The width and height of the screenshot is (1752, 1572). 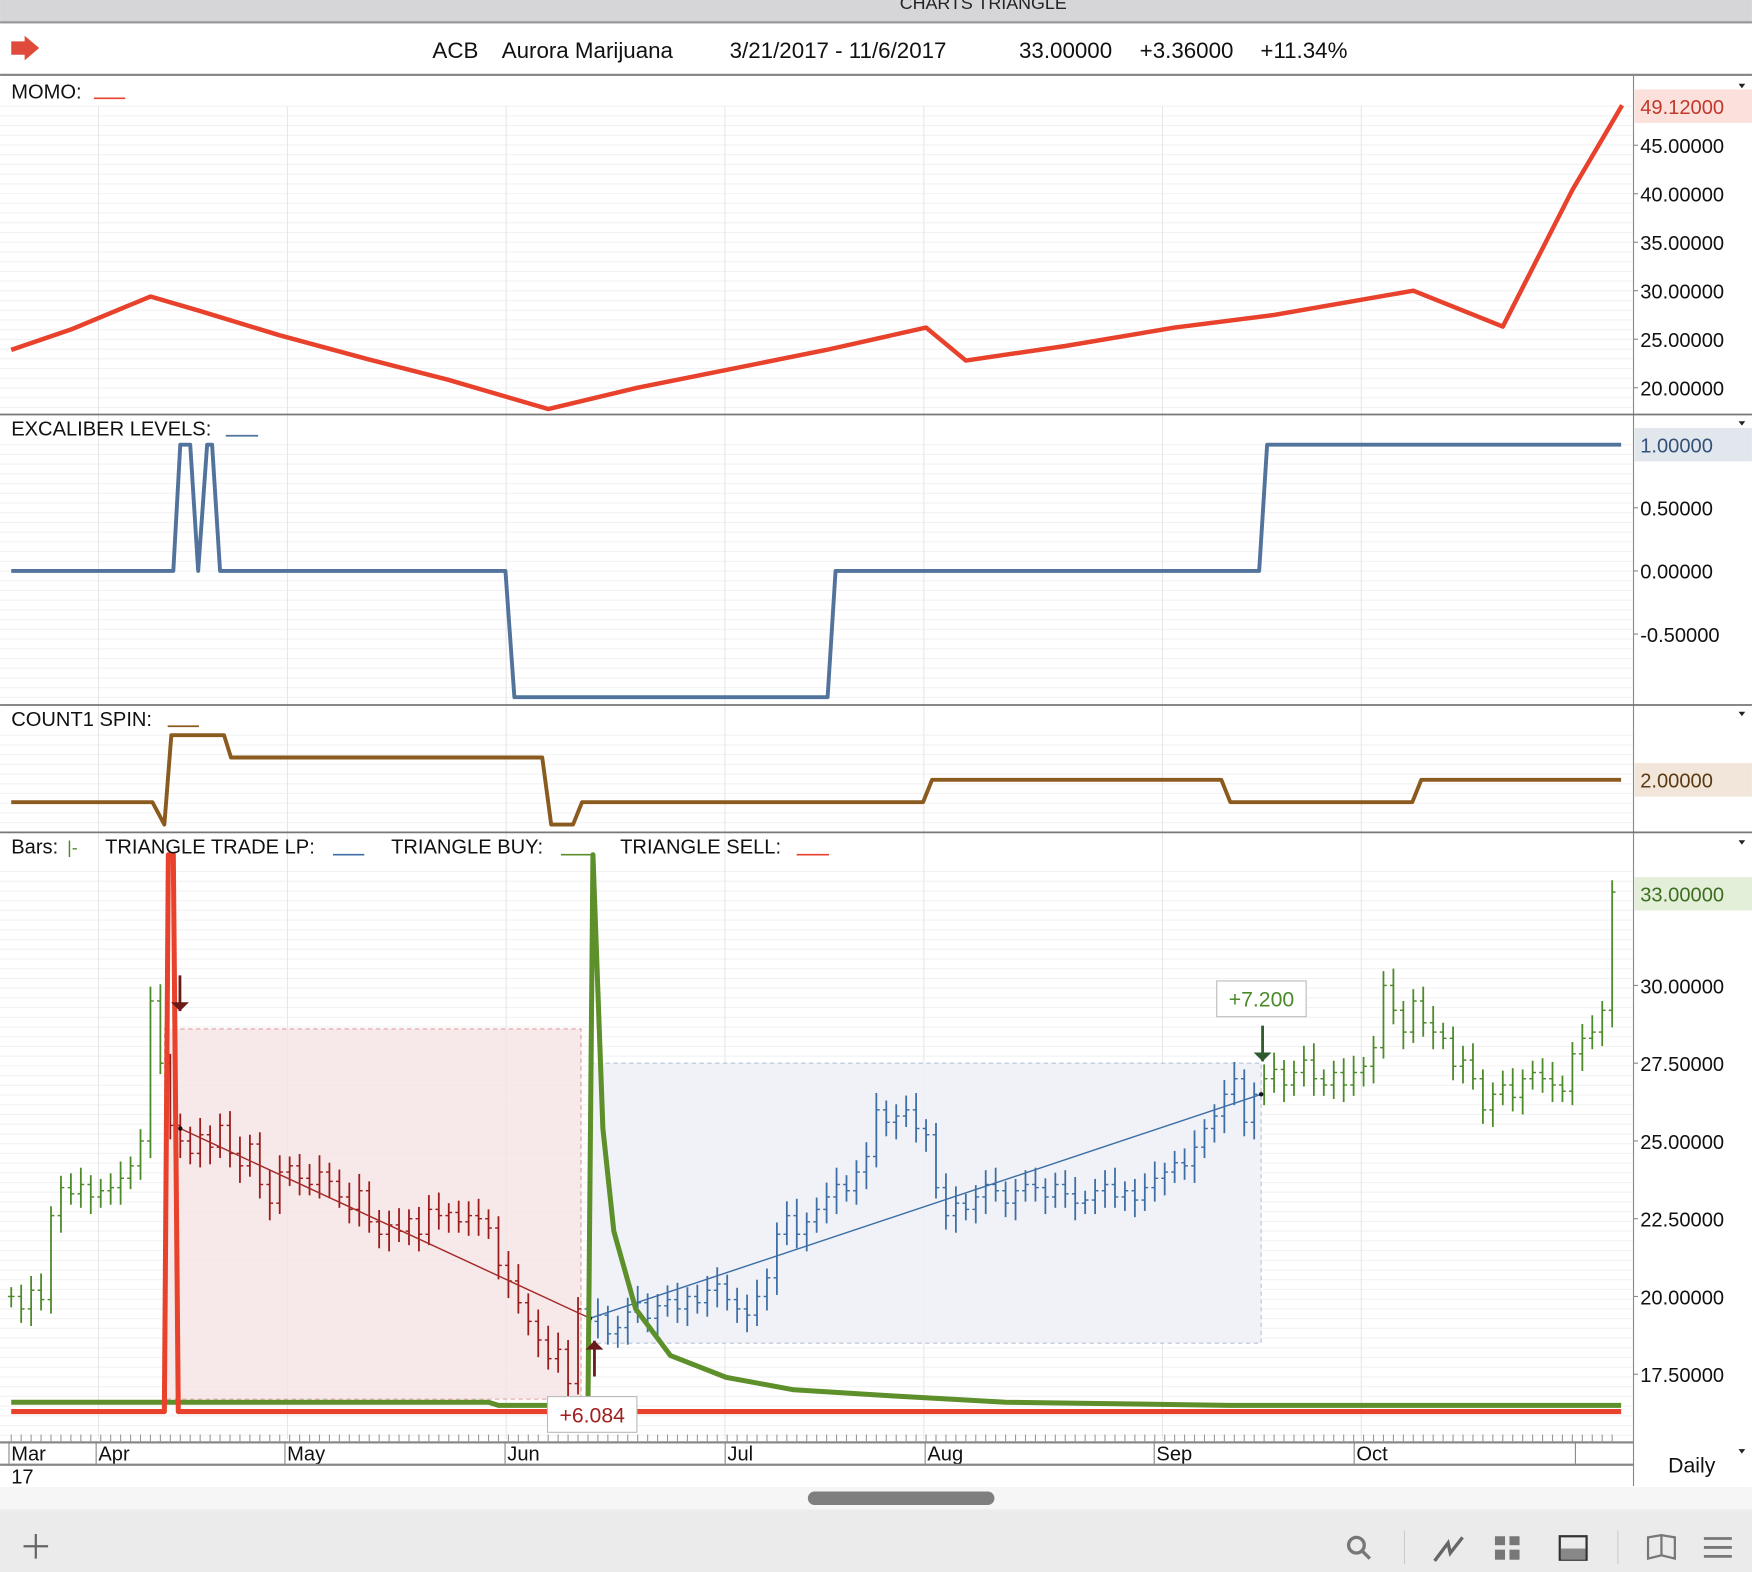 I want to click on company-name: Aurora Marijuana, so click(x=588, y=50).